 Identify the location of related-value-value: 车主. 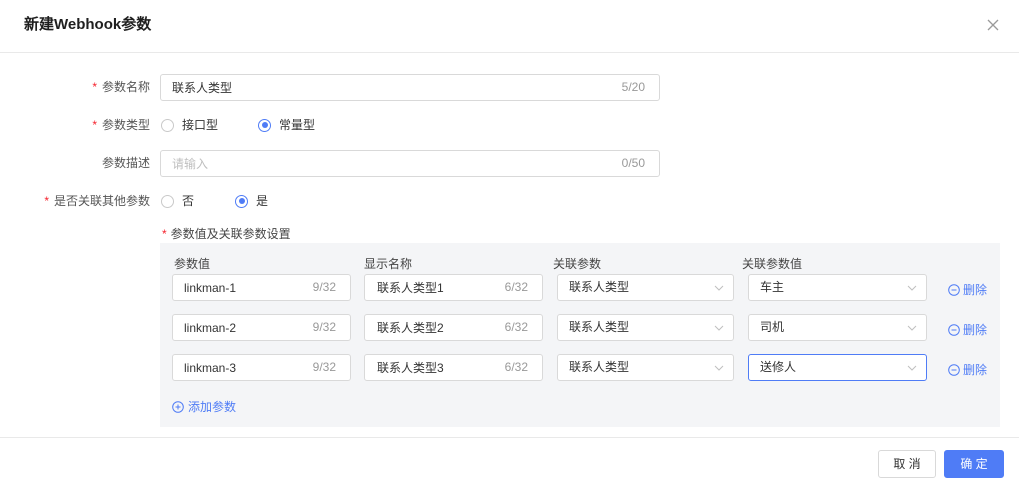
(772, 287).